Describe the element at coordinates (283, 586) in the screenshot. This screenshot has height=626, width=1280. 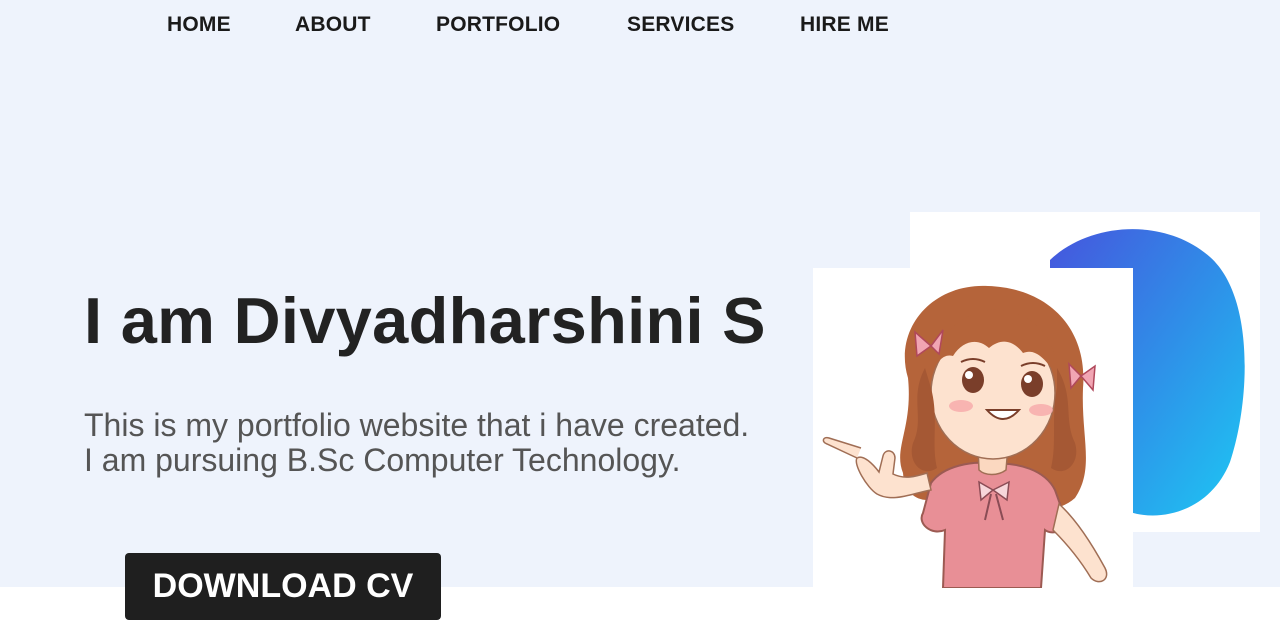
I see `download-cv-button: DOWNLOAD CV` at that location.